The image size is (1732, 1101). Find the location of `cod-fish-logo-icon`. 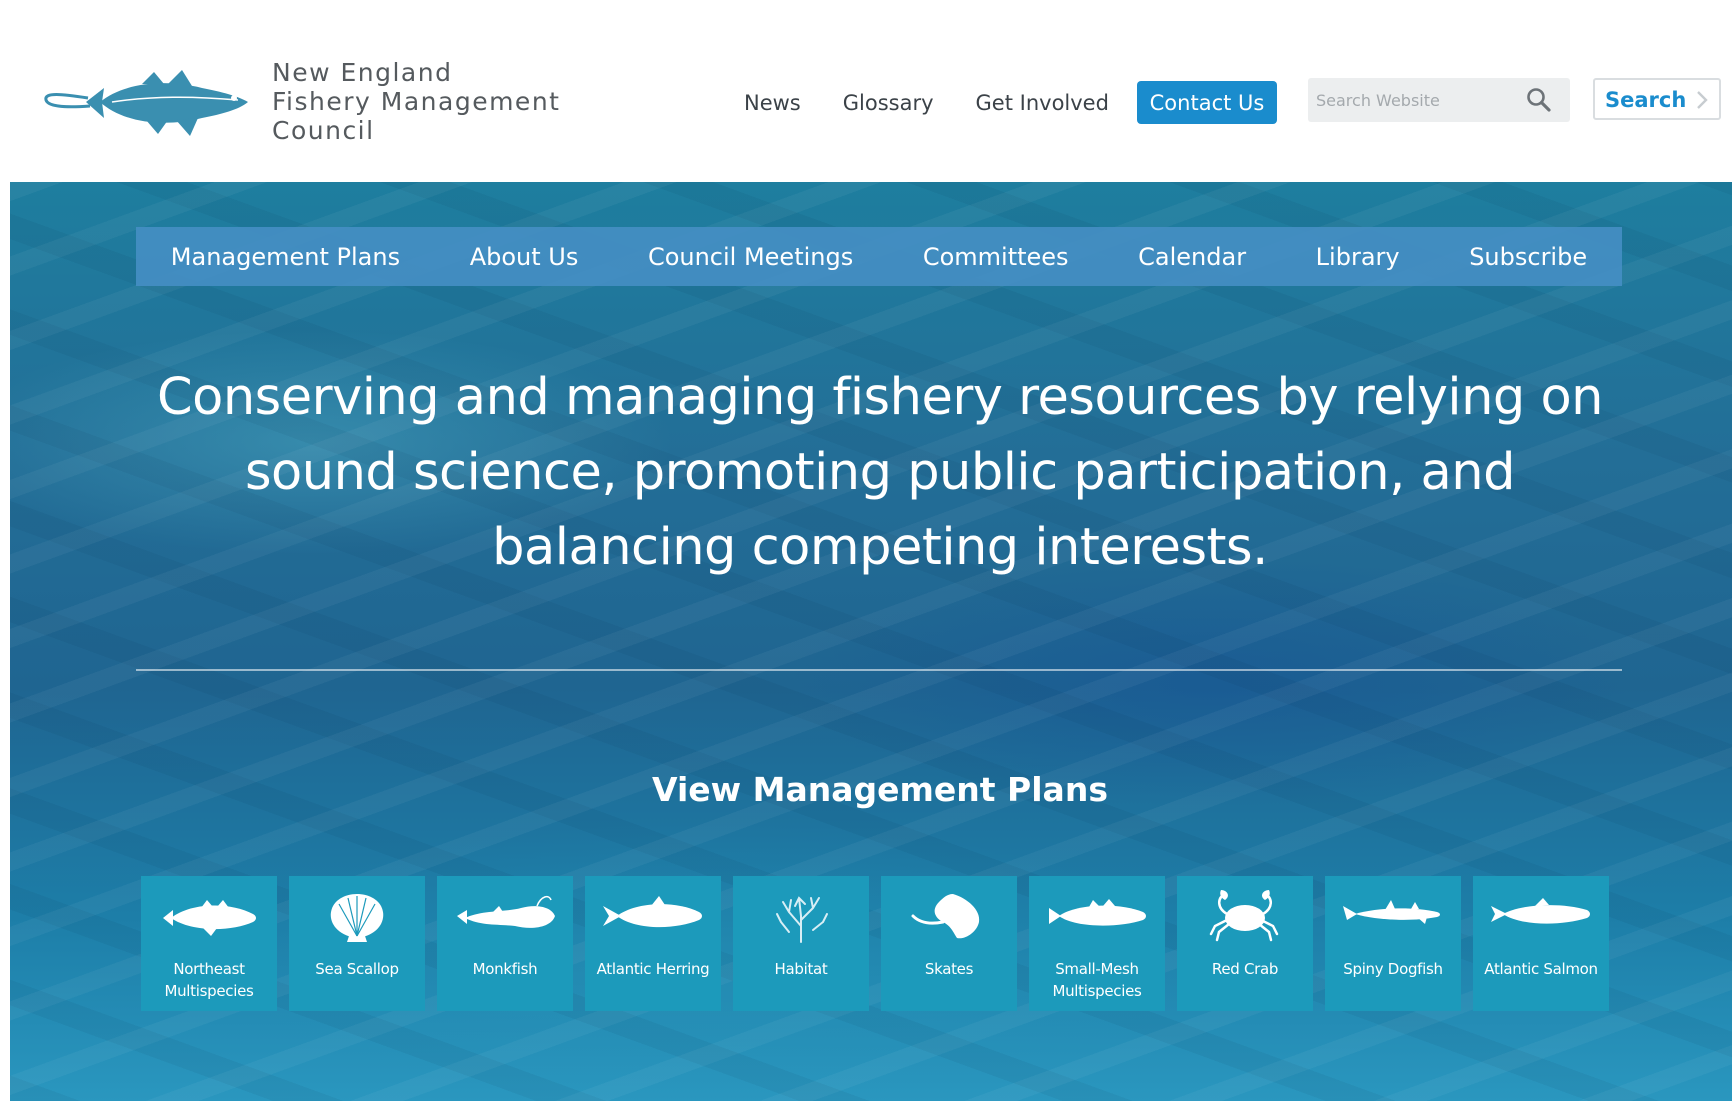

cod-fish-logo-icon is located at coordinates (146, 103).